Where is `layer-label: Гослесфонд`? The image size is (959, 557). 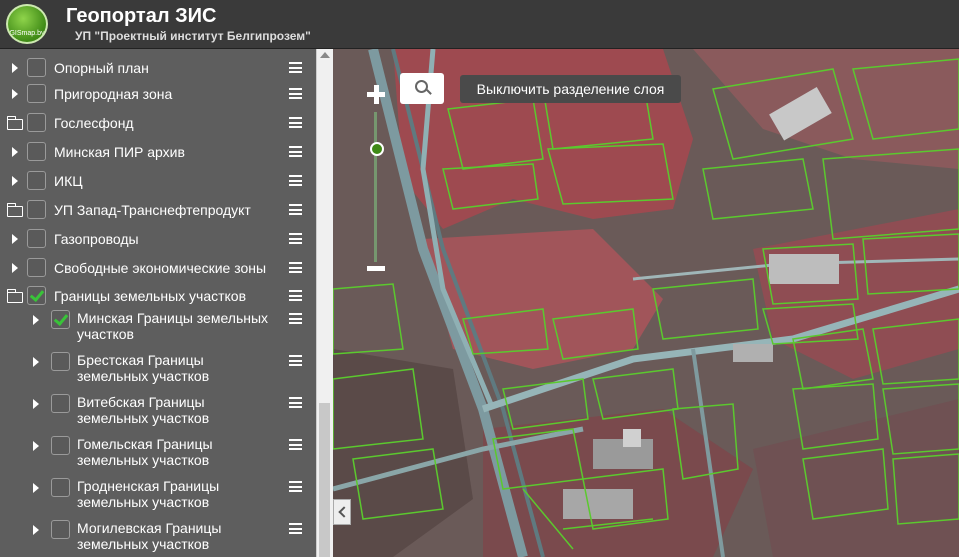 layer-label: Гослесфонд is located at coordinates (94, 123).